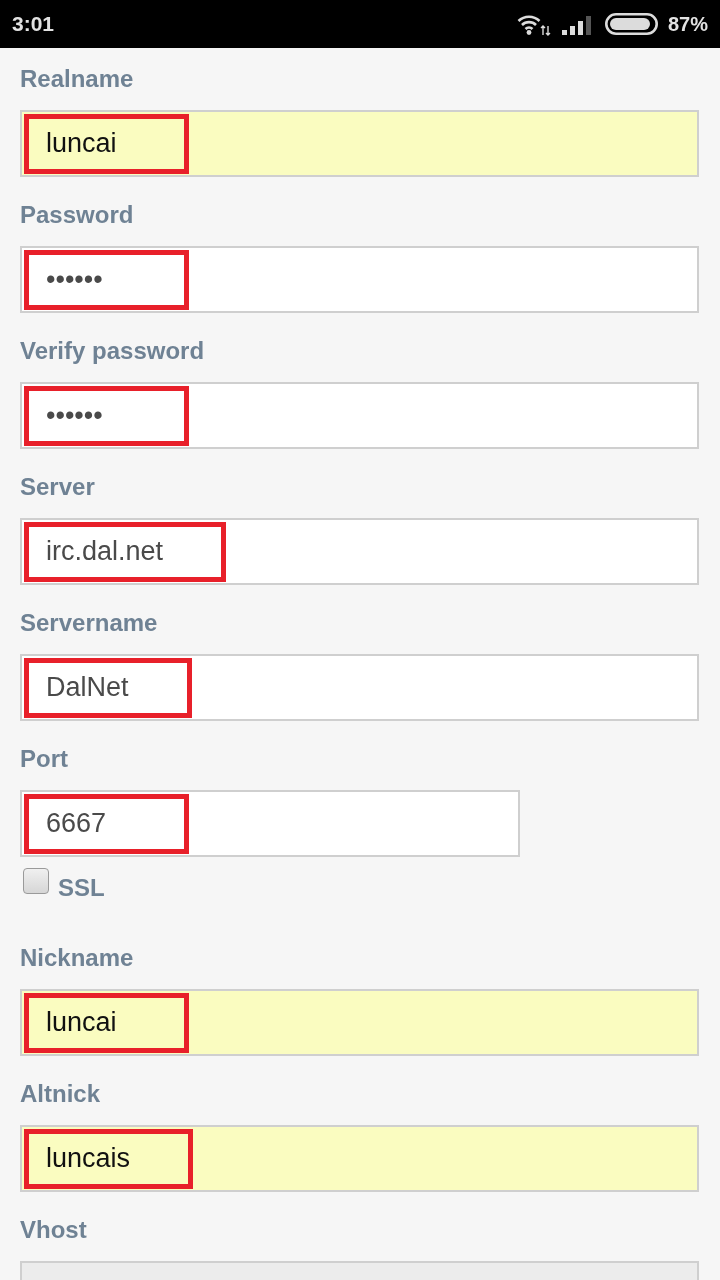 This screenshot has width=720, height=1280. Describe the element at coordinates (88, 1158) in the screenshot. I see `field-value: luncais` at that location.